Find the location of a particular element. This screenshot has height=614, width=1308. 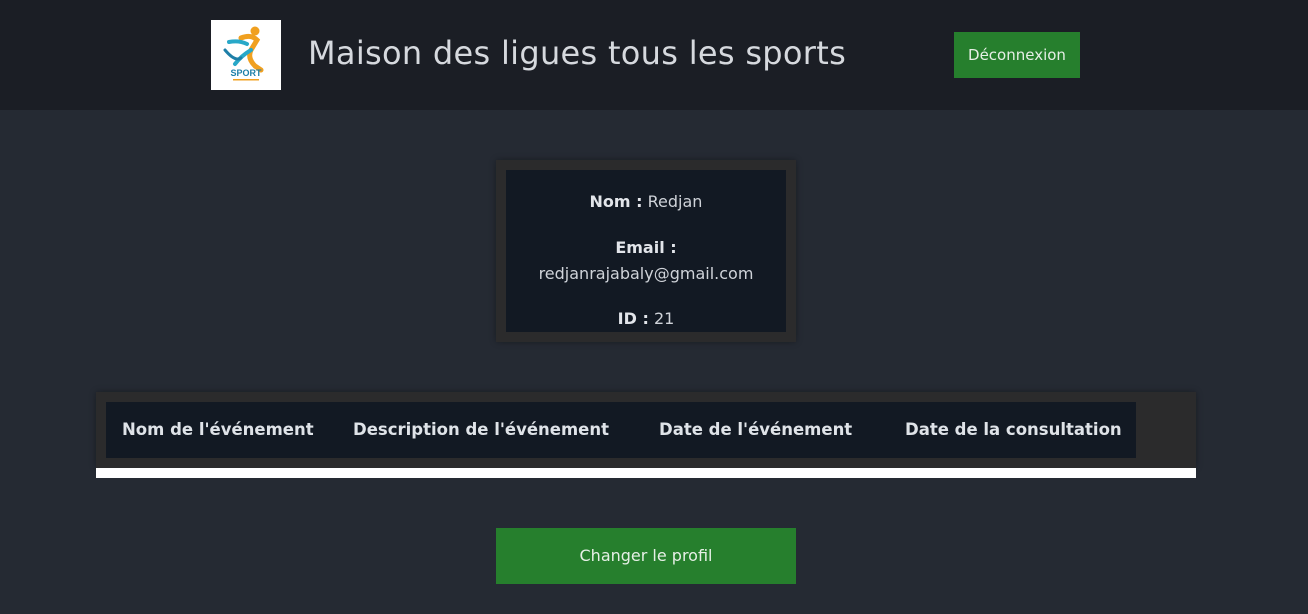

sport-runner-logo-icon: SPORT is located at coordinates (243, 53).